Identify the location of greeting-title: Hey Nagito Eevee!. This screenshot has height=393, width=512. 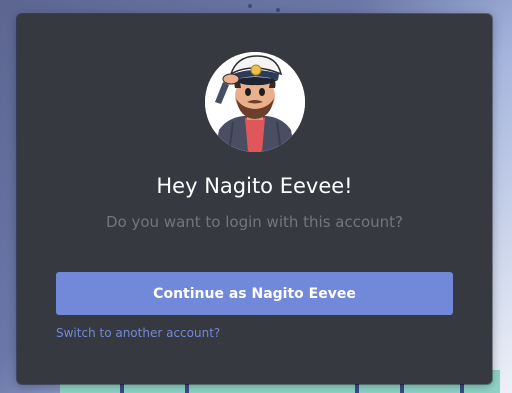
(254, 186).